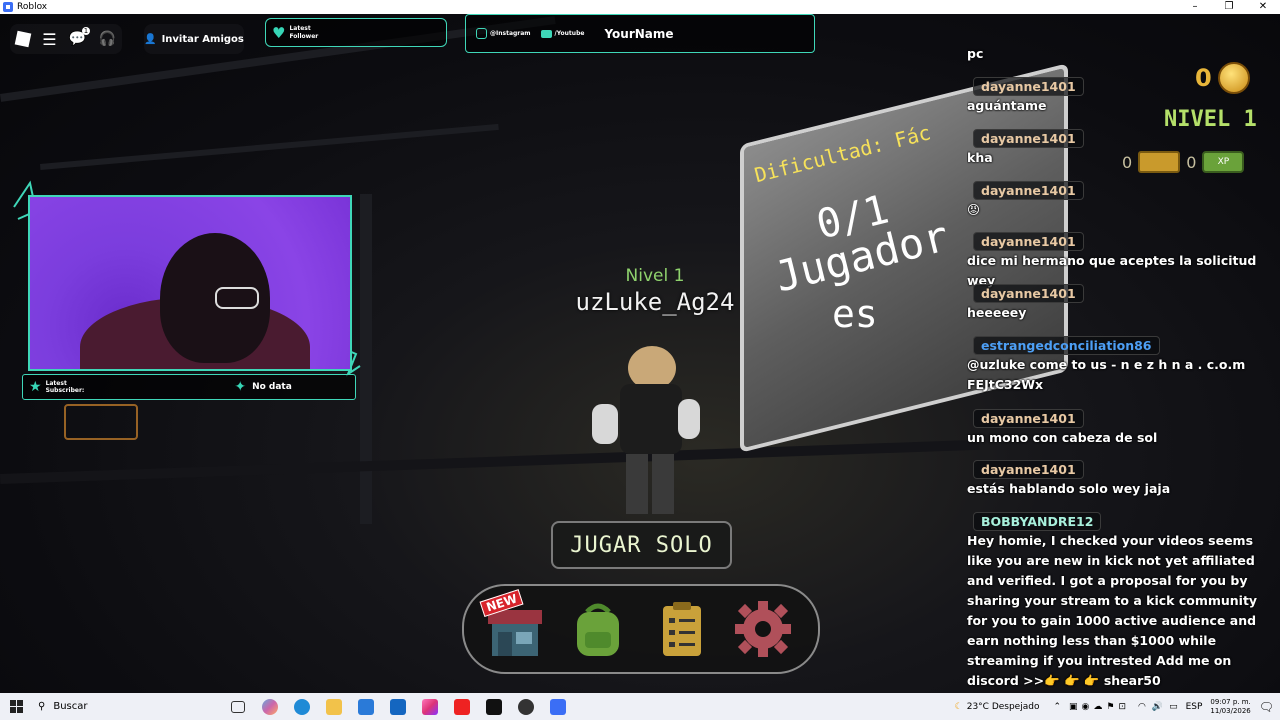 Image resolution: width=1280 pixels, height=720 pixels. I want to click on task-view-icon, so click(238, 706).